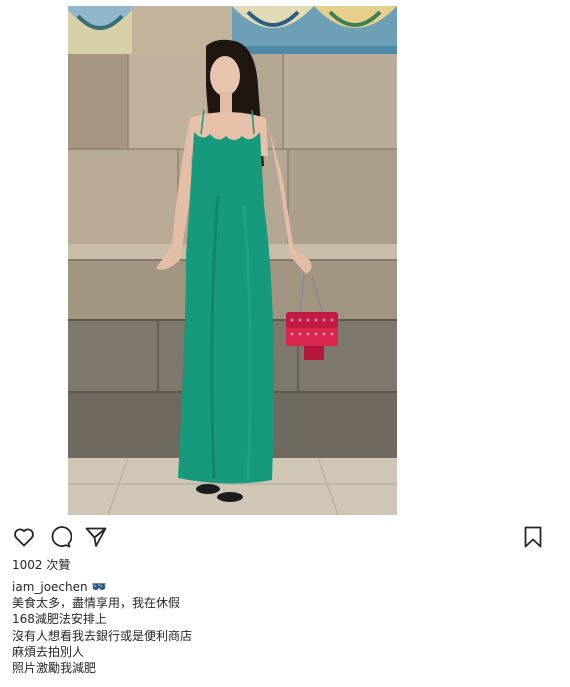 The image size is (570, 687). Describe the element at coordinates (99, 587) in the screenshot. I see `sunglasses-emoji-icon` at that location.